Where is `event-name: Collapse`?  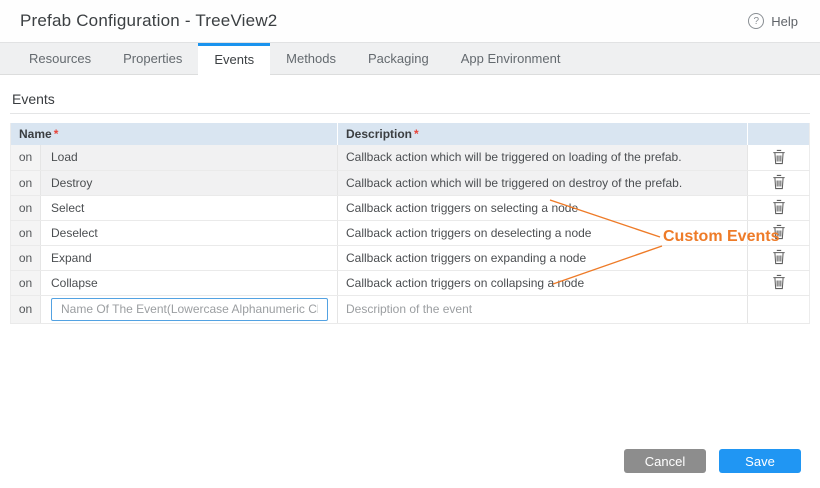
event-name: Collapse is located at coordinates (189, 283).